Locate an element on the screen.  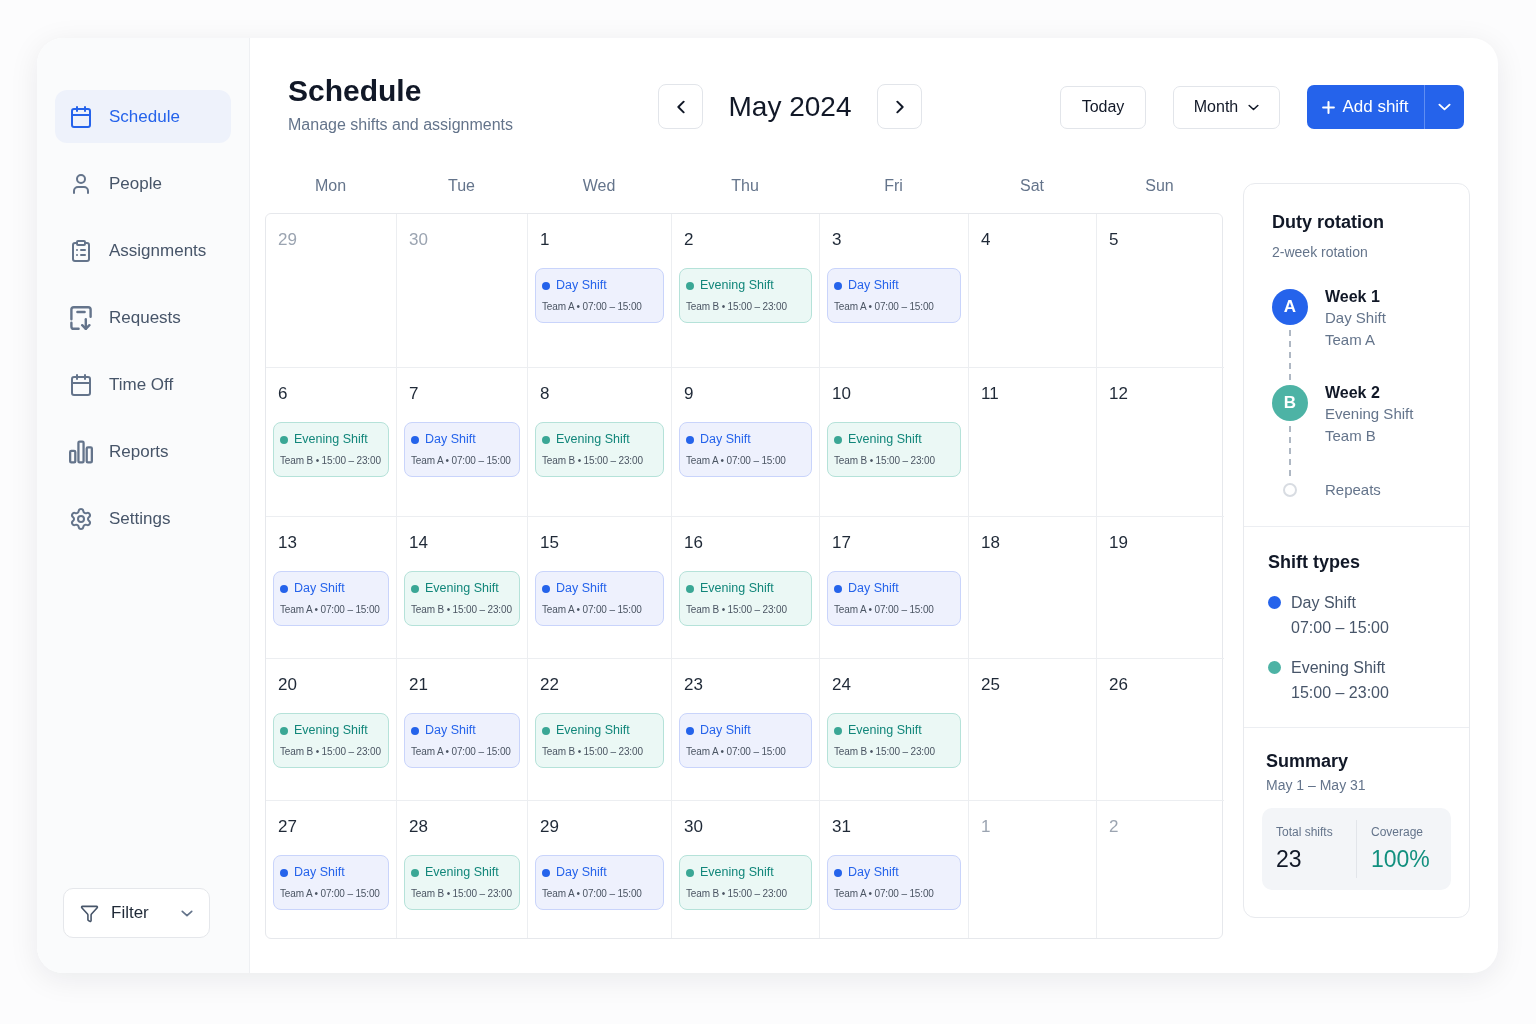
calendar-day-cell: 20 Evening Shift Team B • 15:00 – 23:00 is located at coordinates (331, 730).